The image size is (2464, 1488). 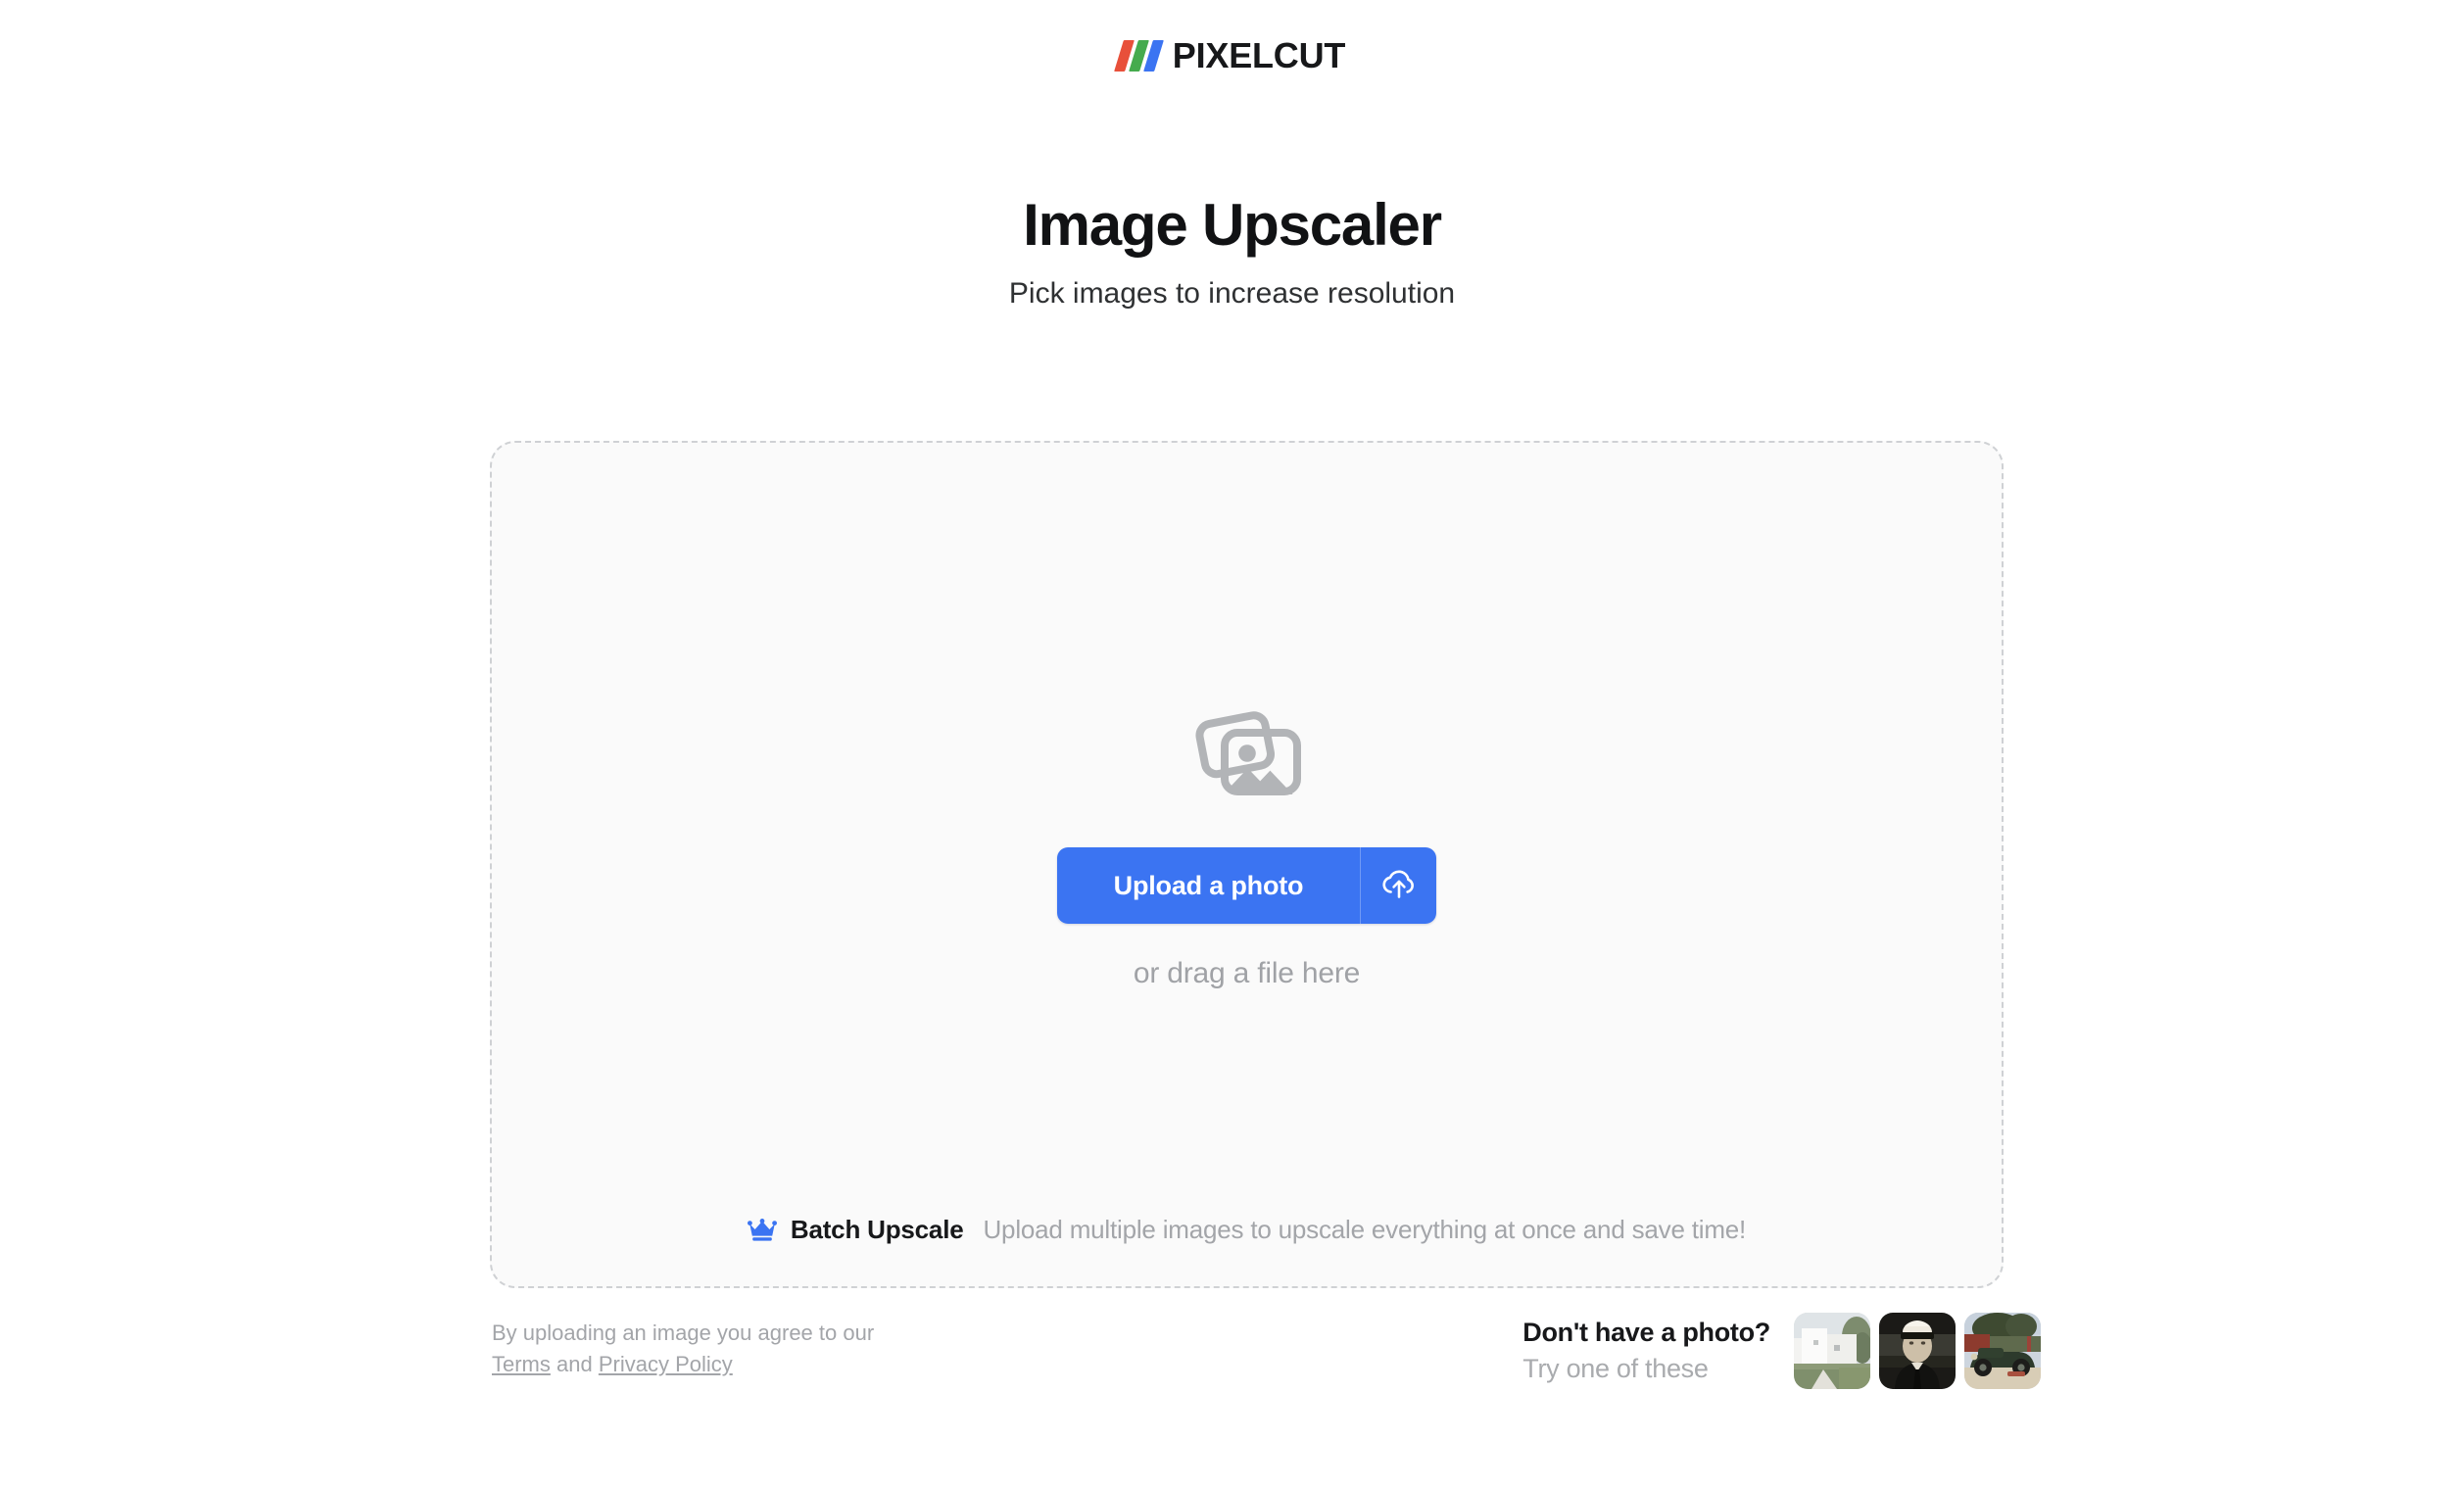 I want to click on brand-header: PIXELCUT, so click(x=1232, y=55).